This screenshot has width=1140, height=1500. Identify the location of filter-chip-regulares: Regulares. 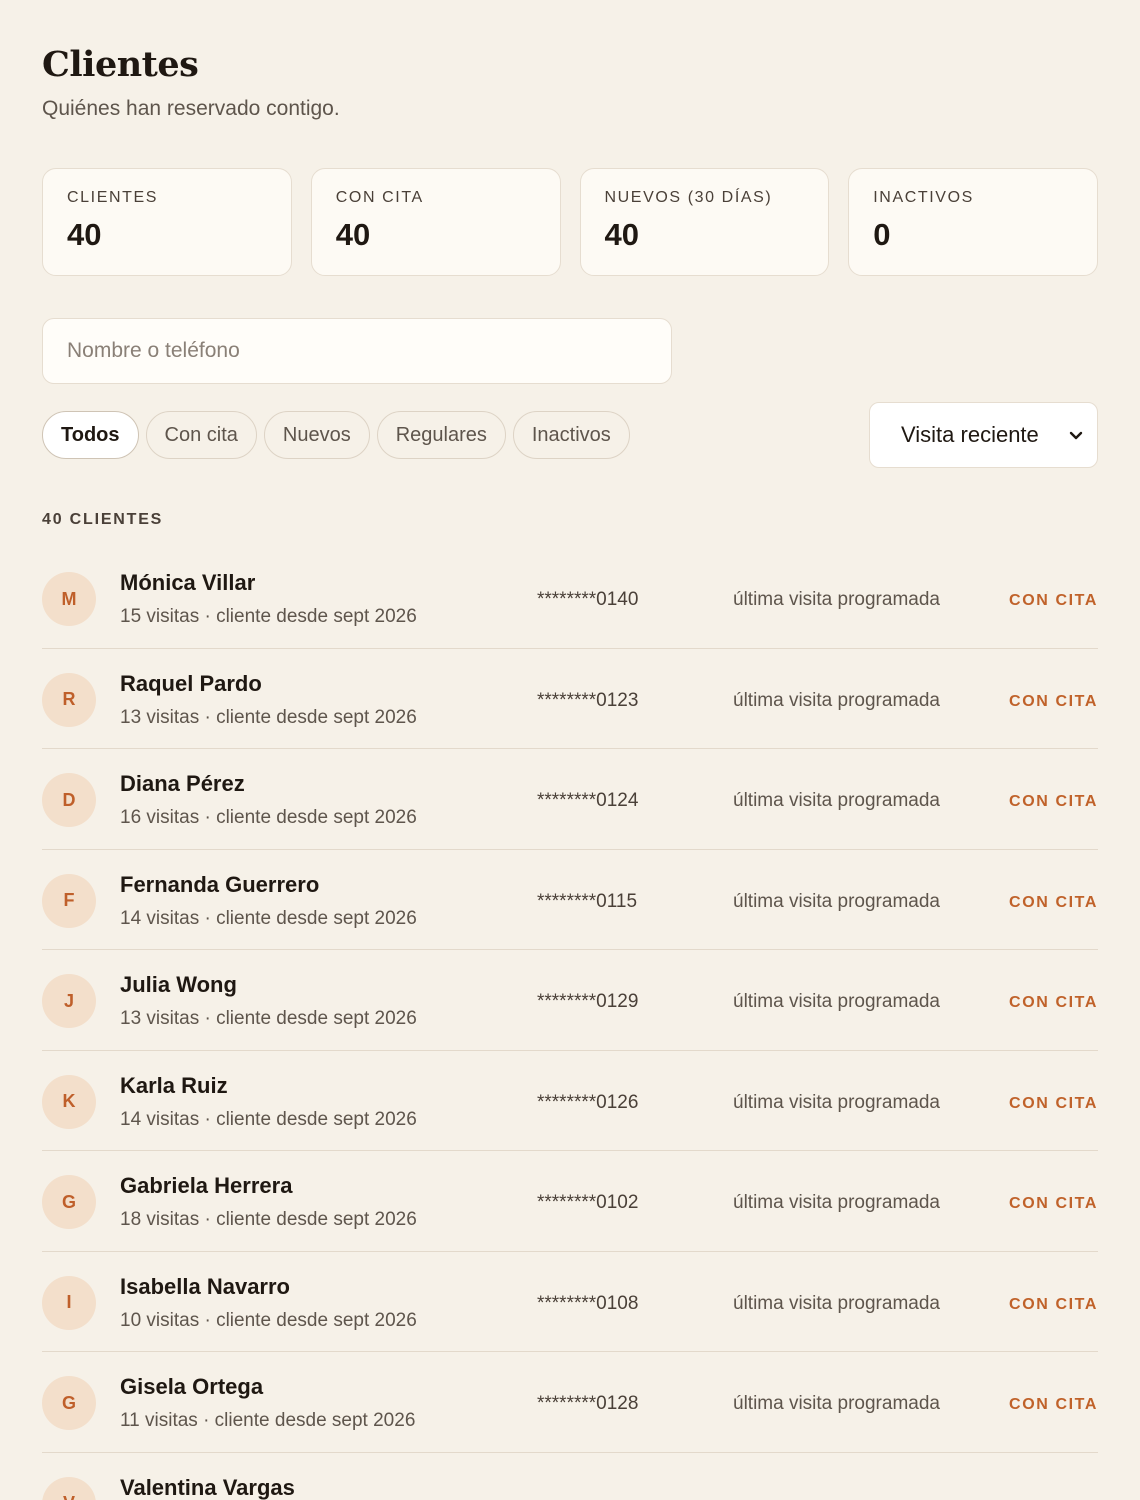
(441, 435).